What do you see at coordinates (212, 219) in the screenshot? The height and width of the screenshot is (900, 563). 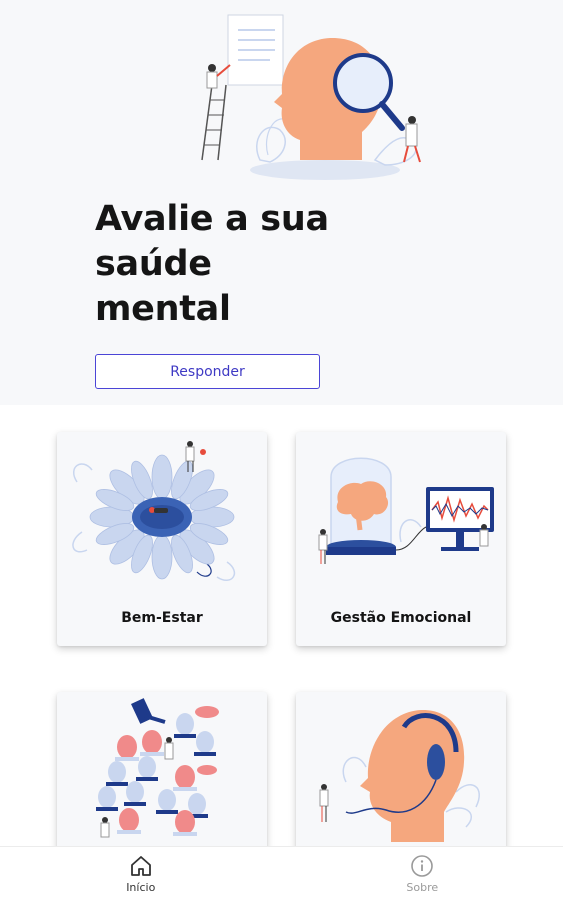 I see `title-line-1: Avalie a sua` at bounding box center [212, 219].